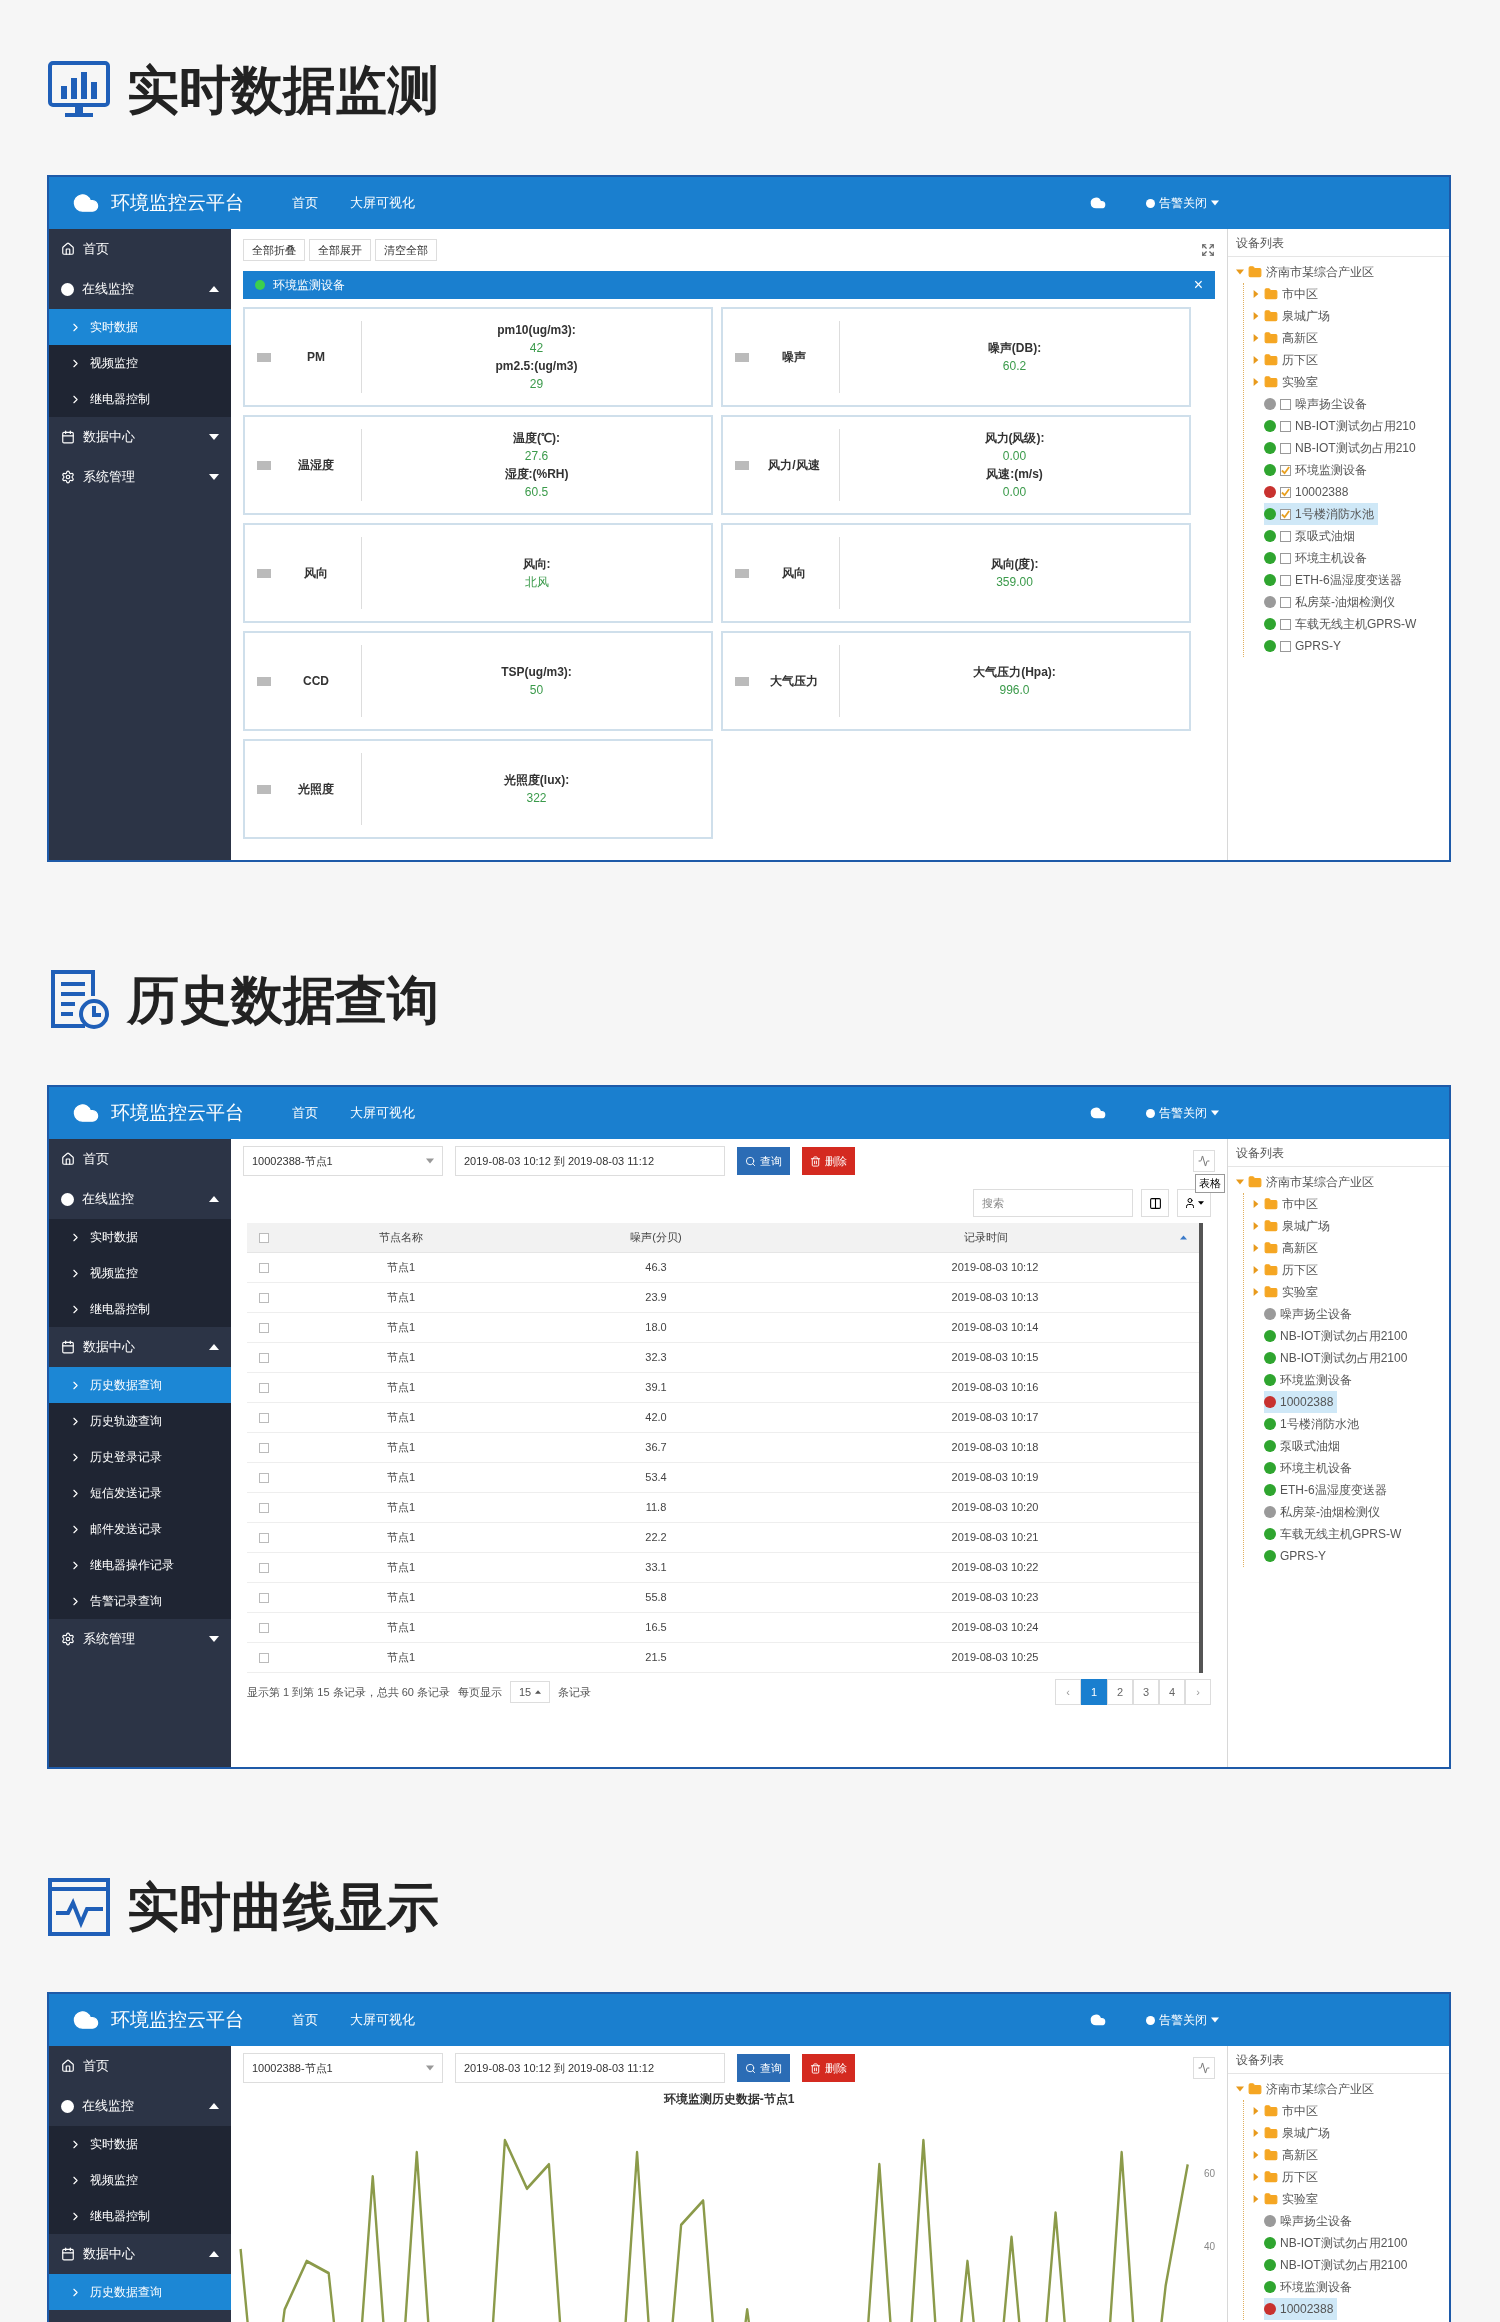 This screenshot has width=1500, height=2322. I want to click on columns-button, so click(1155, 1203).